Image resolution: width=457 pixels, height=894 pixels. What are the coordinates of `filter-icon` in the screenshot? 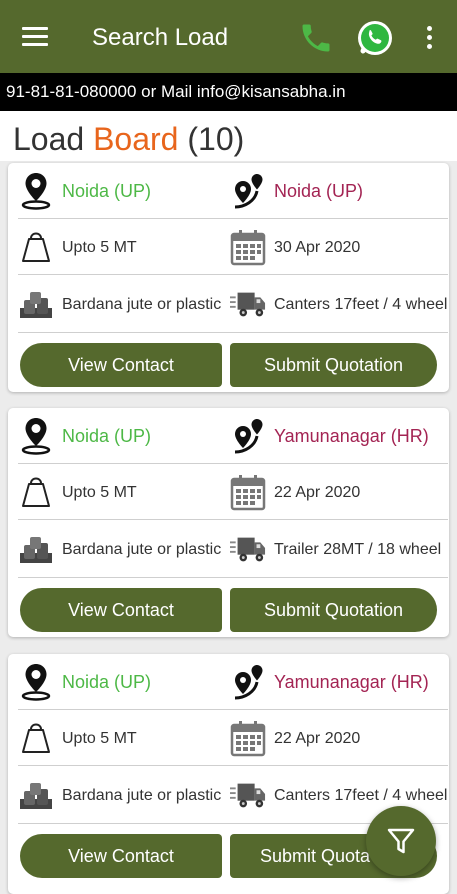 It's located at (401, 841).